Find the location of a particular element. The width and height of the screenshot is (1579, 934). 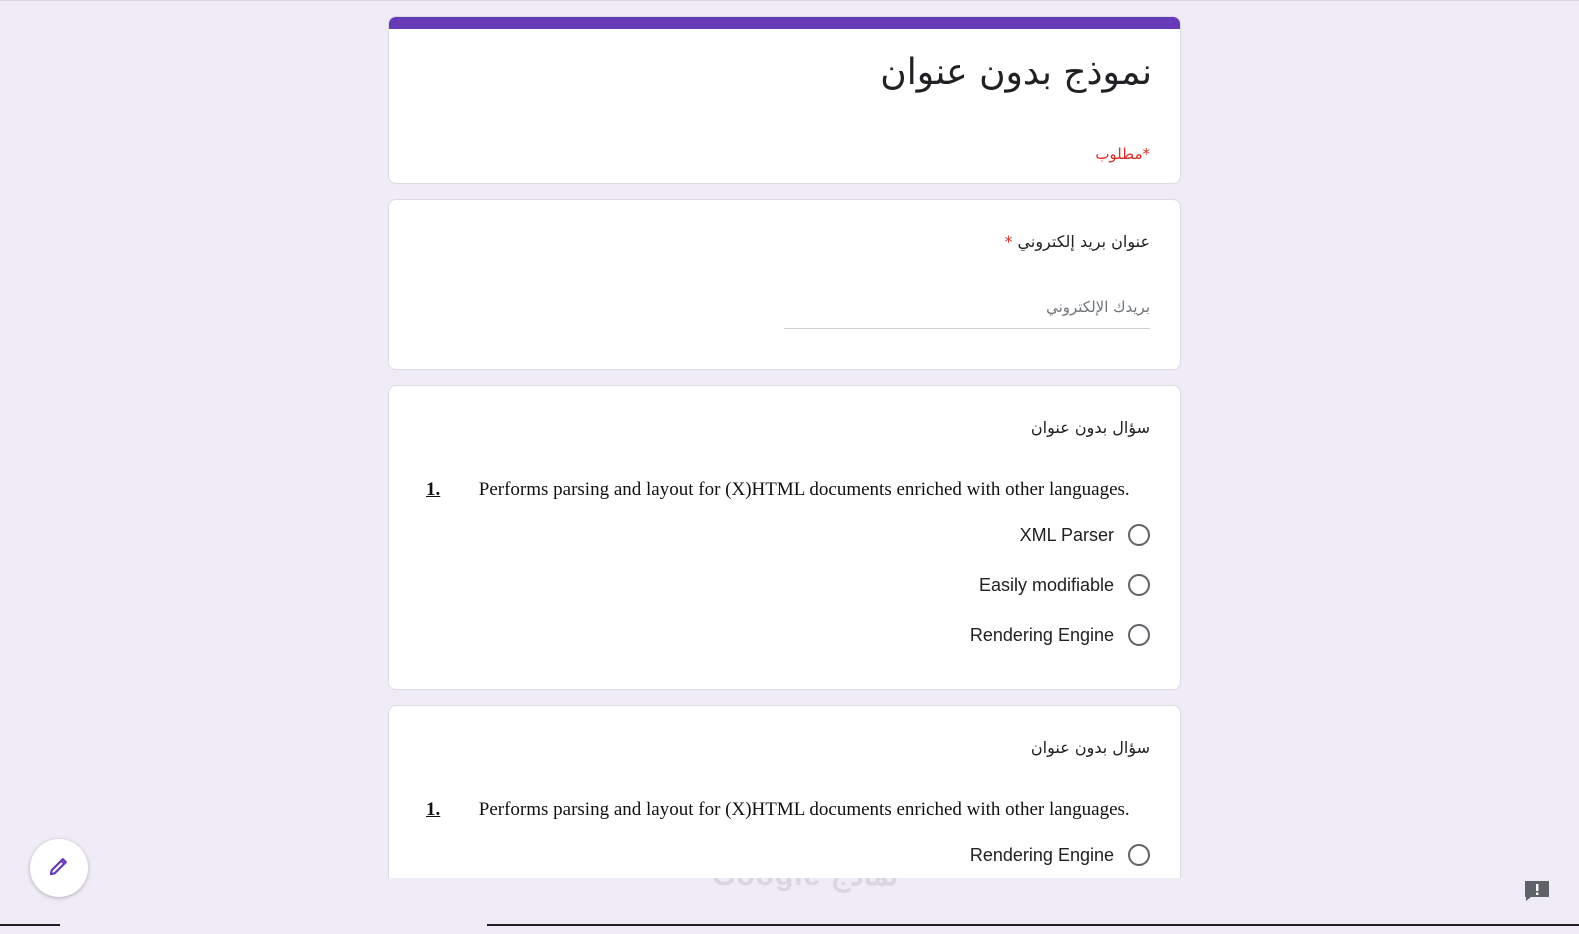

pencil-icon is located at coordinates (59, 868).